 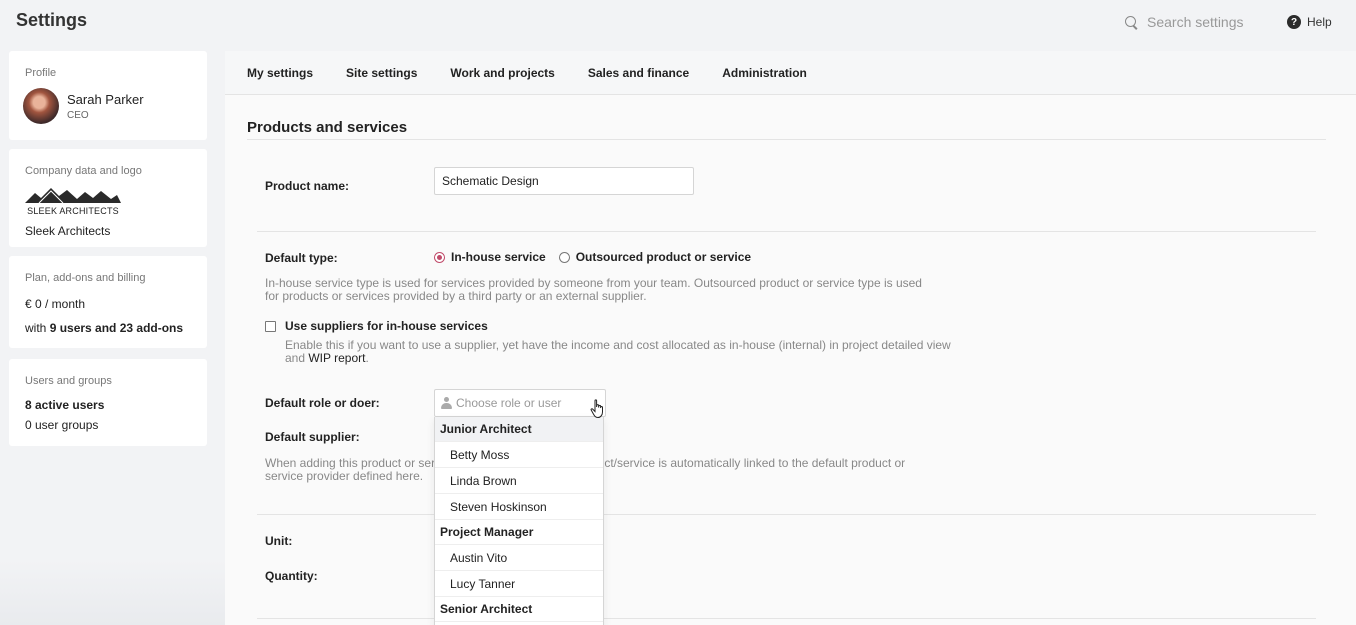 What do you see at coordinates (85, 278) in the screenshot?
I see `billing-card-title: Plan, add-ons and billing` at bounding box center [85, 278].